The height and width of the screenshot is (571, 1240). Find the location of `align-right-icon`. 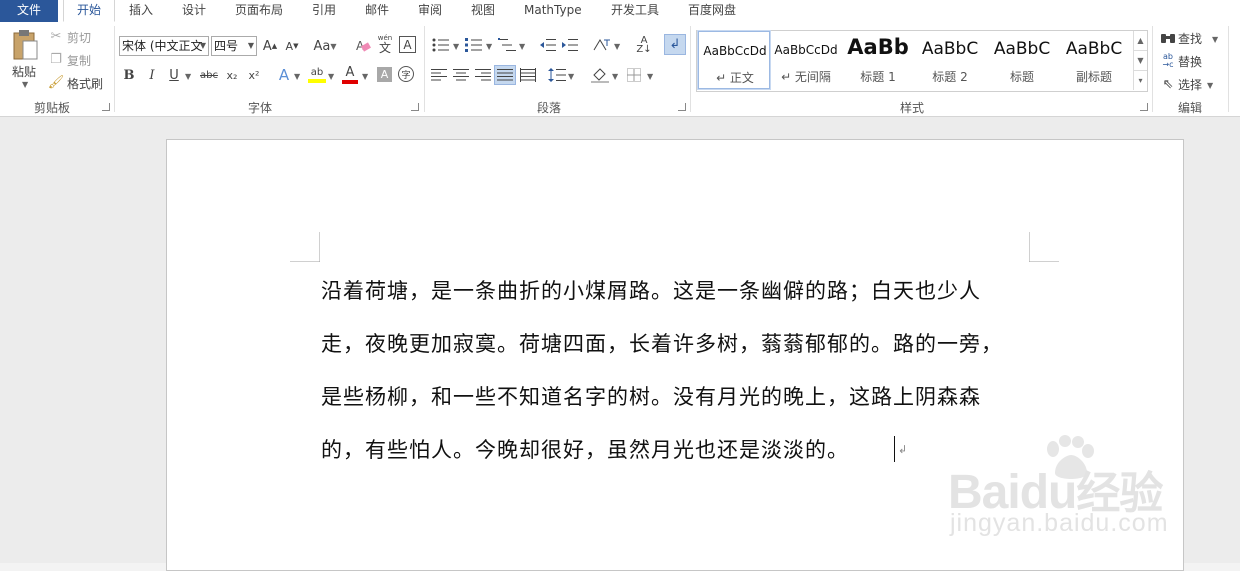

align-right-icon is located at coordinates (483, 75).